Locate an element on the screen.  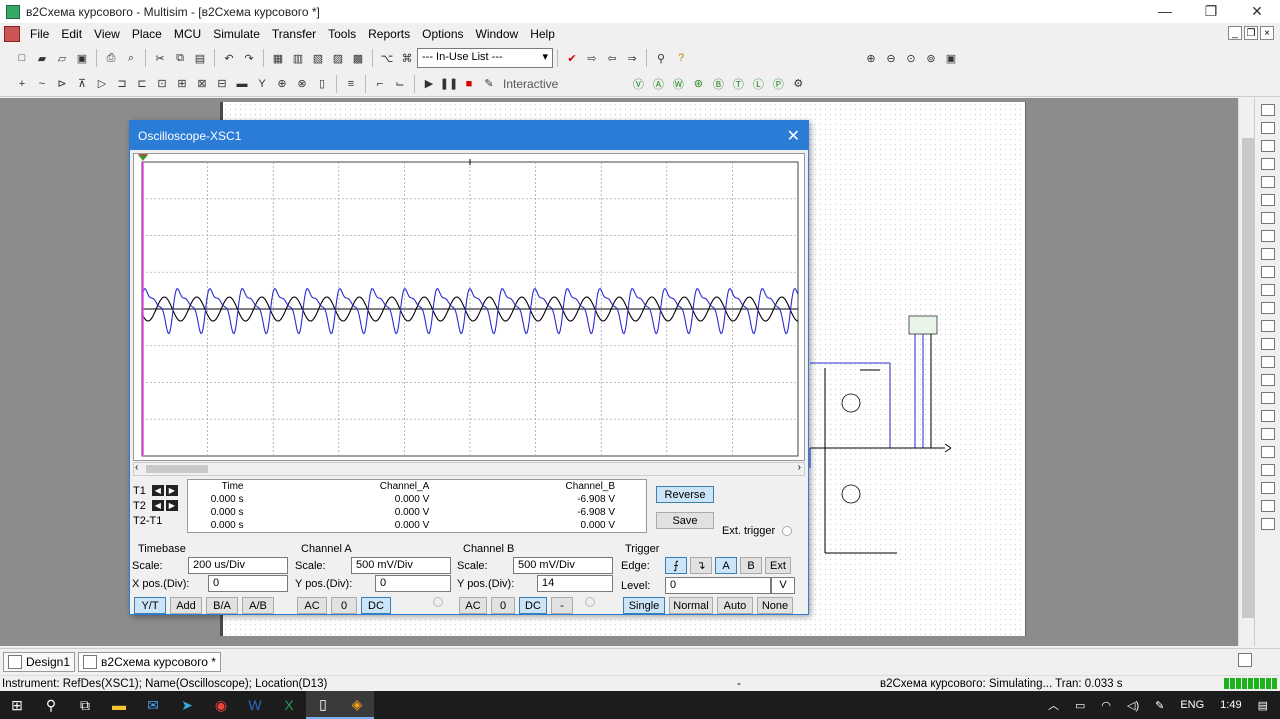
mail-icon: ✉ is located at coordinates (153, 705).